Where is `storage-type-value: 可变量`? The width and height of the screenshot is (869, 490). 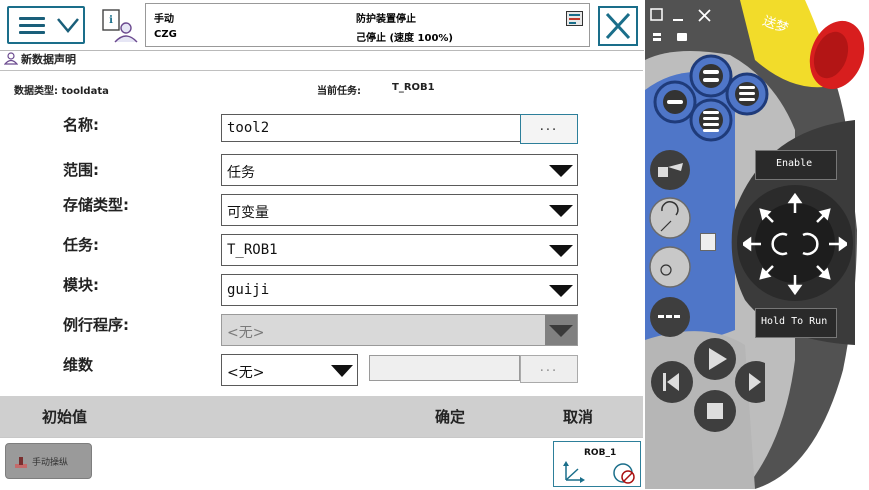 storage-type-value: 可变量 is located at coordinates (248, 213).